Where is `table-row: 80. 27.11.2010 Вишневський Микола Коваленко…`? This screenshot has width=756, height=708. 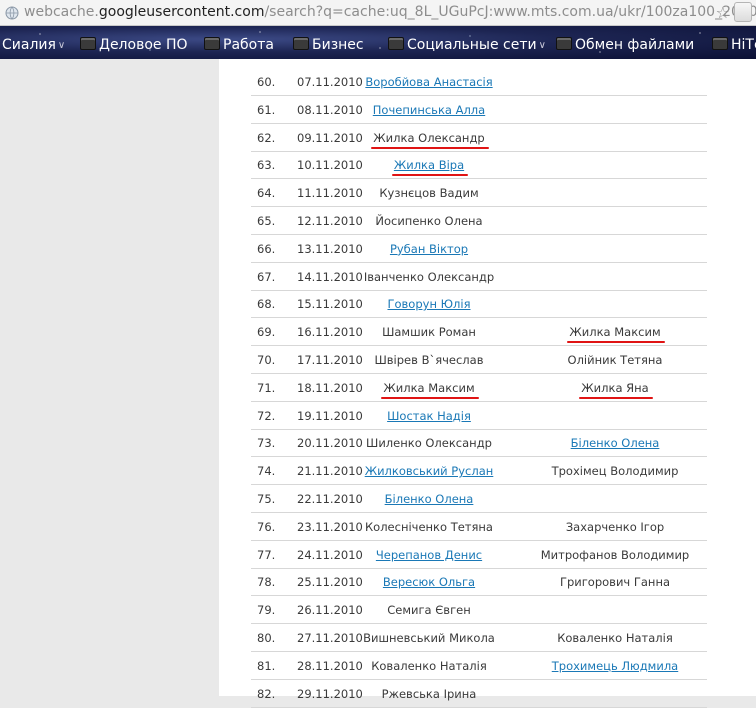
table-row: 80. 27.11.2010 Вишневський Микола Коваленко… is located at coordinates (479, 638).